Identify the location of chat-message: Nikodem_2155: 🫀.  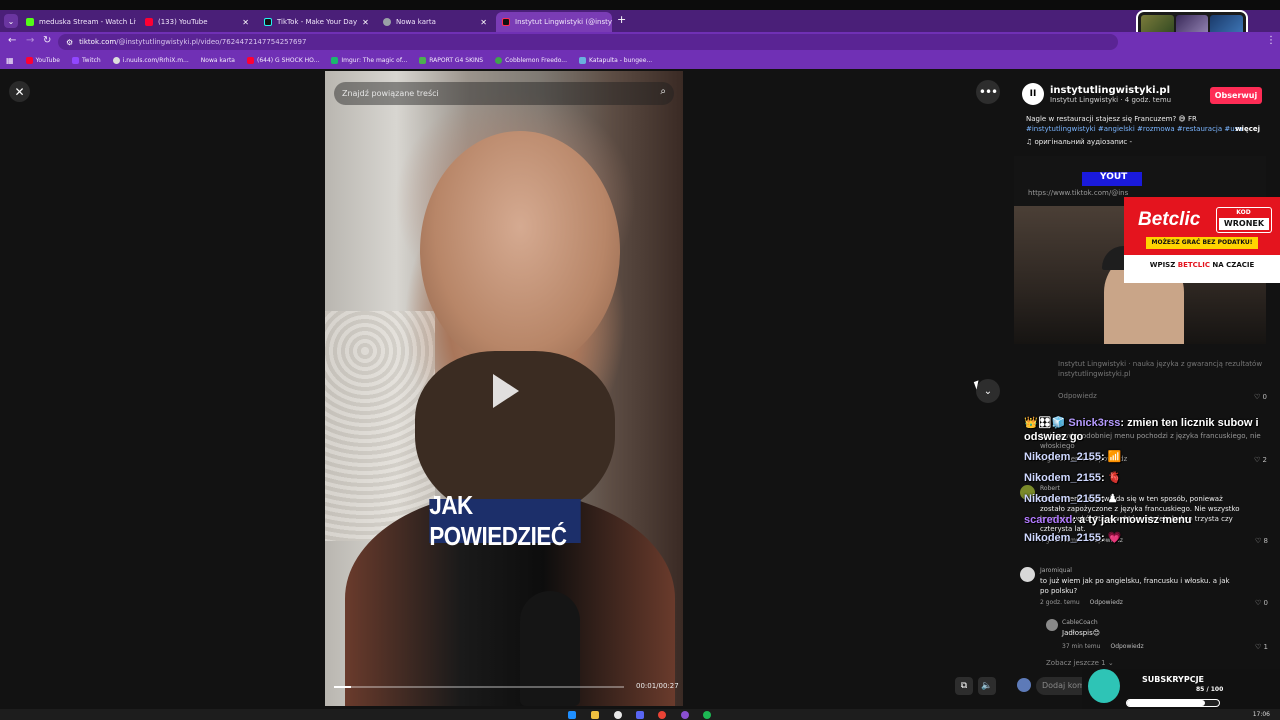
(1073, 478).